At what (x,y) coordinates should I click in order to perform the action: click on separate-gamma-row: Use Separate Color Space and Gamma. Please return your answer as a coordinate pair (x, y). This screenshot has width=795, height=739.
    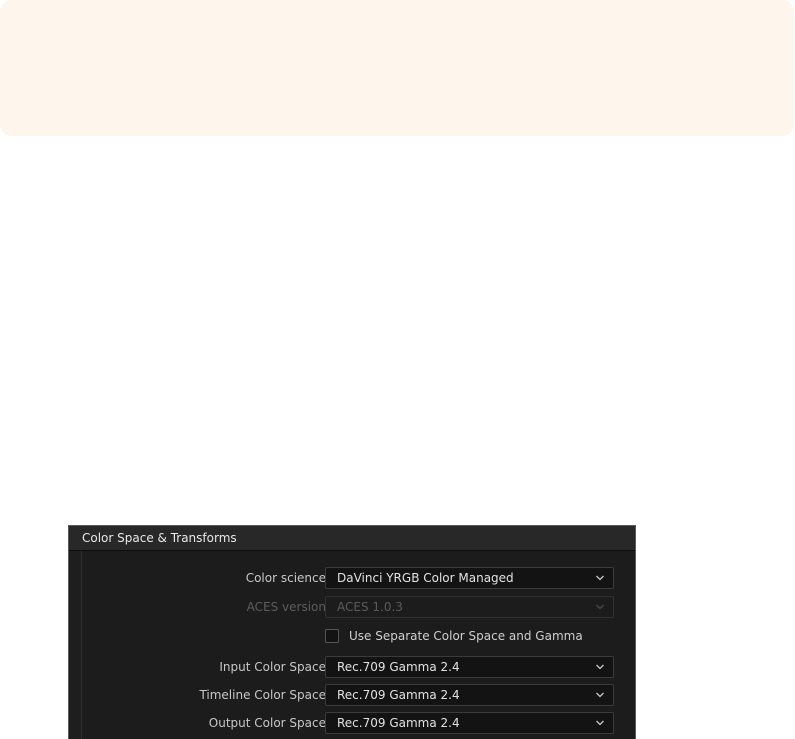
    Looking at the image, I should click on (475, 637).